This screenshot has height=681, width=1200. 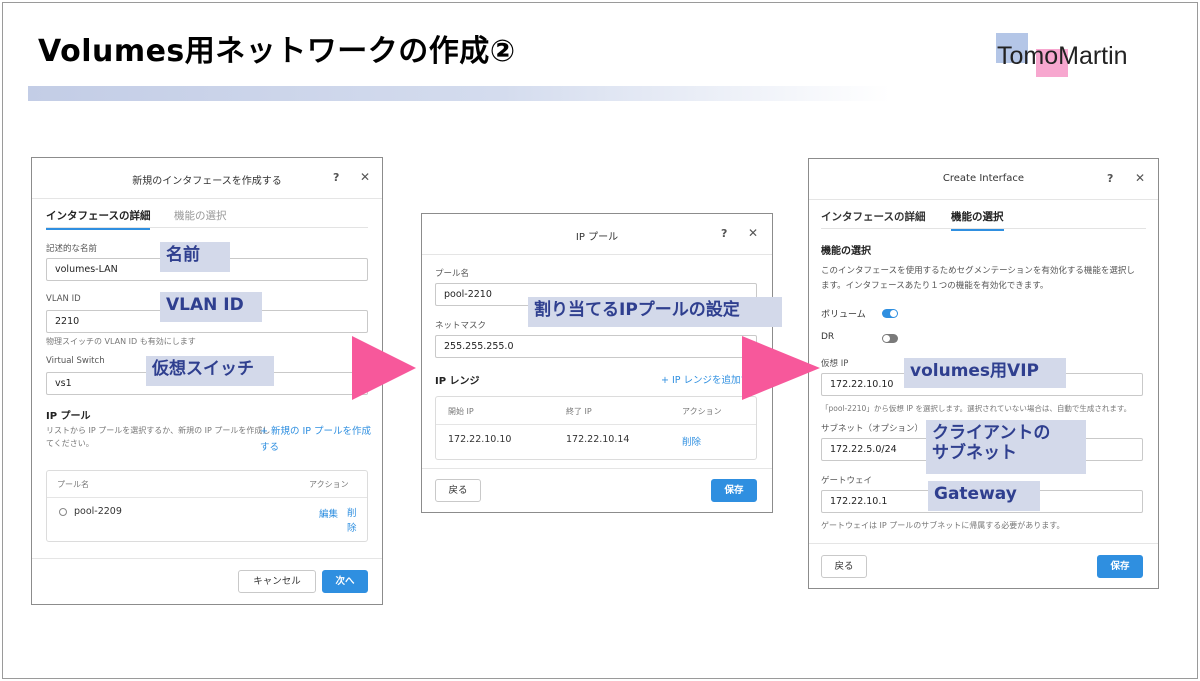 I want to click on logo: TomoMartin, so click(x=1075, y=54).